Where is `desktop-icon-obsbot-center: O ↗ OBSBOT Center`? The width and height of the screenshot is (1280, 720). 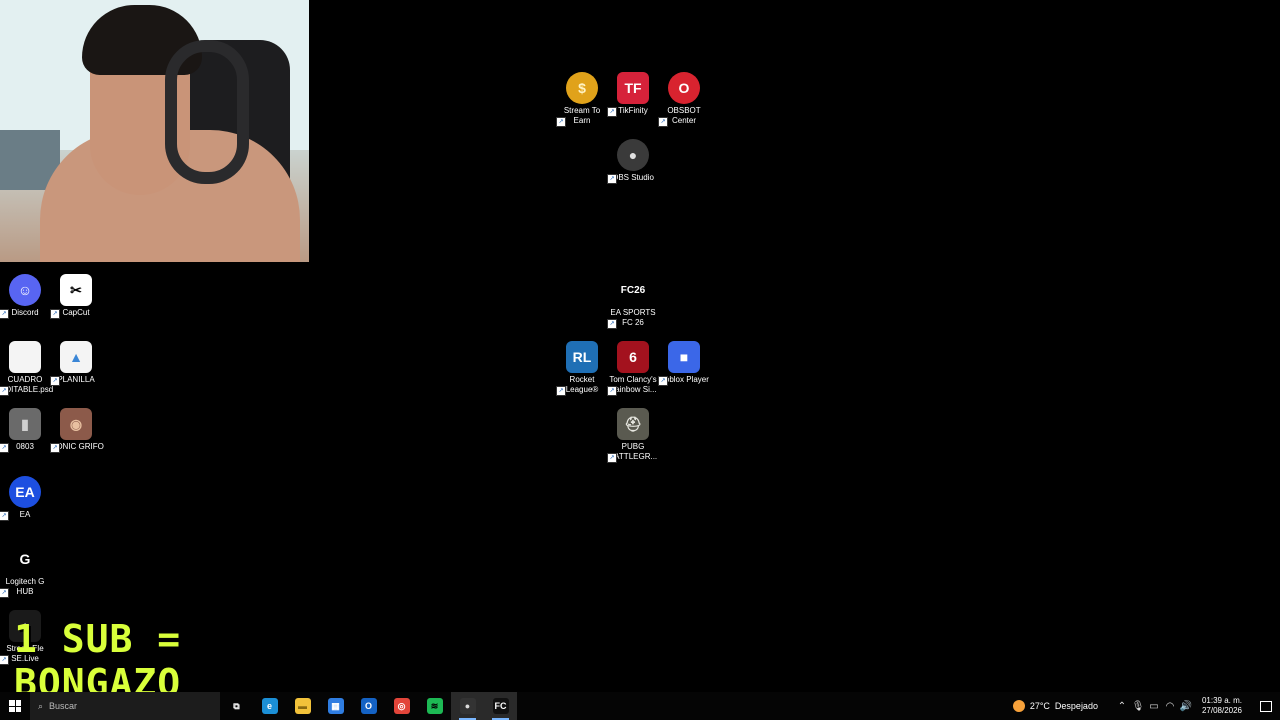
desktop-icon-obsbot-center: O ↗ OBSBOT Center is located at coordinates (683, 99).